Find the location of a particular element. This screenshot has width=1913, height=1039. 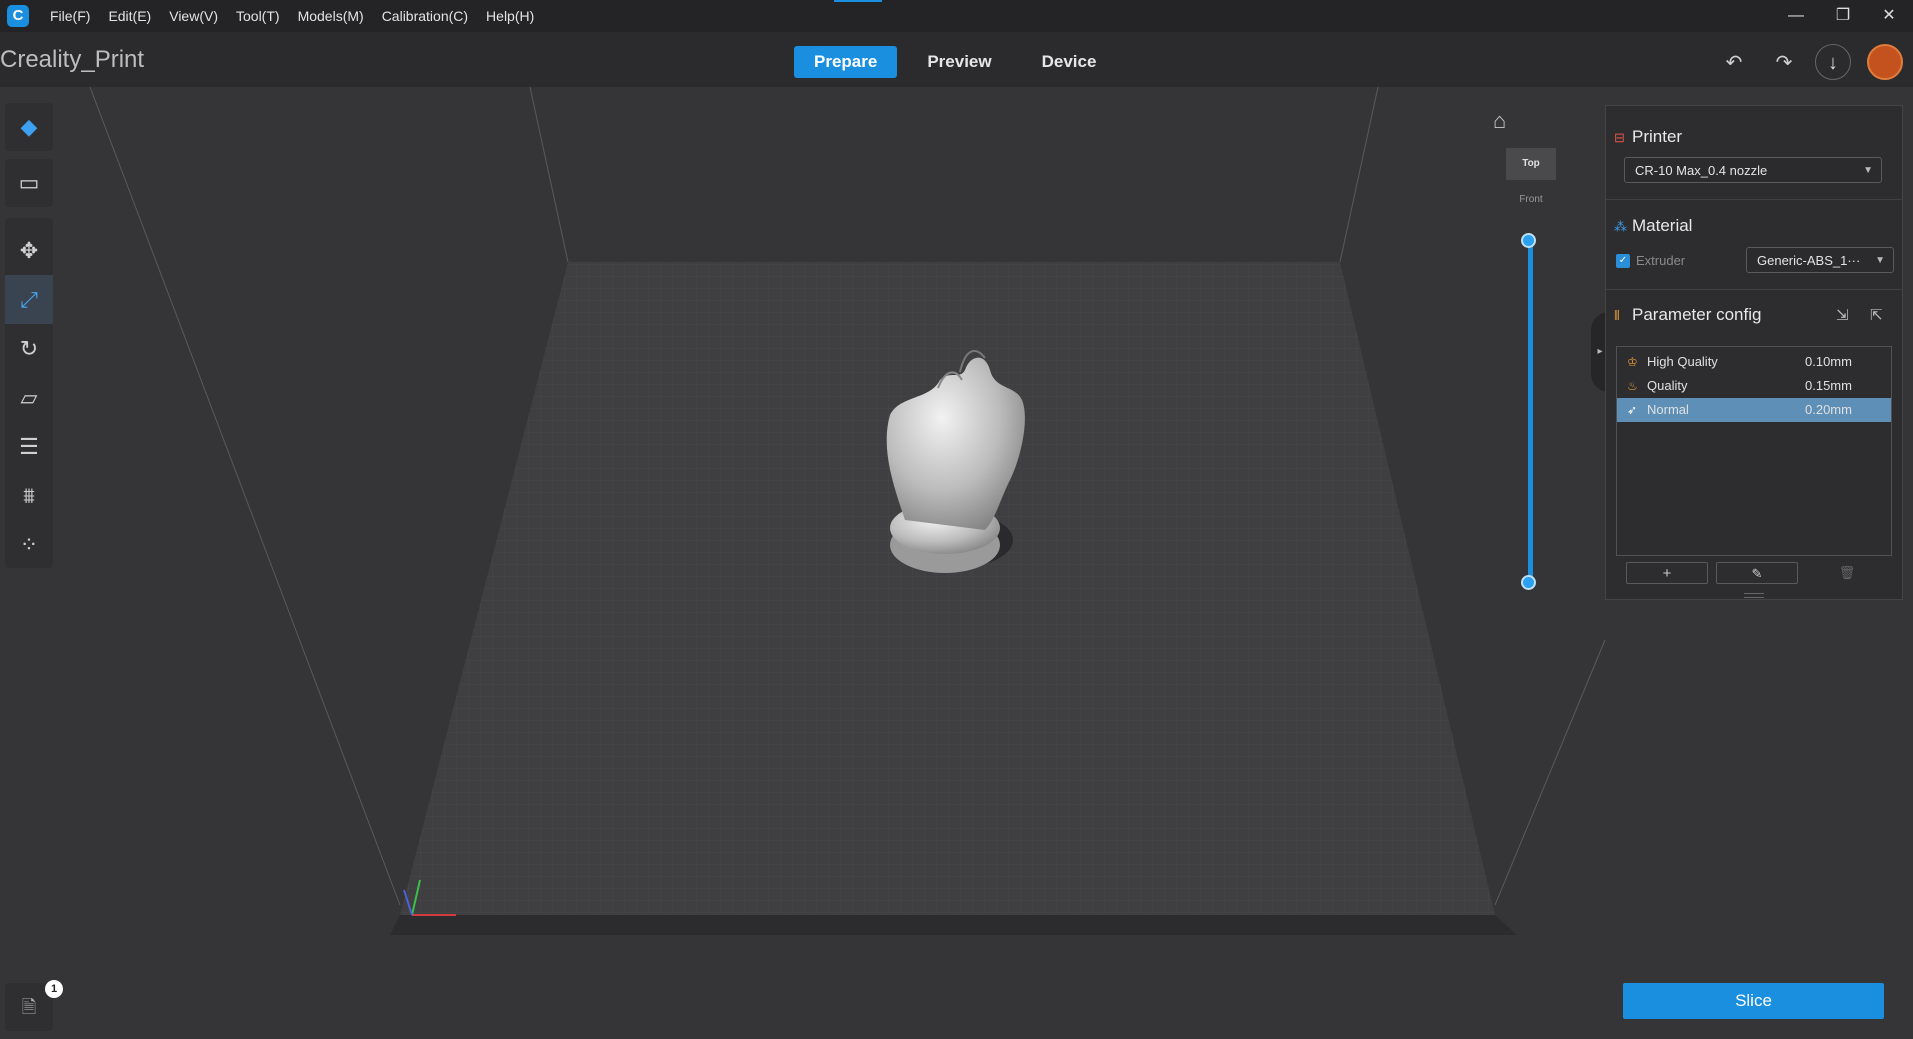

top-accent-bar is located at coordinates (858, 1).